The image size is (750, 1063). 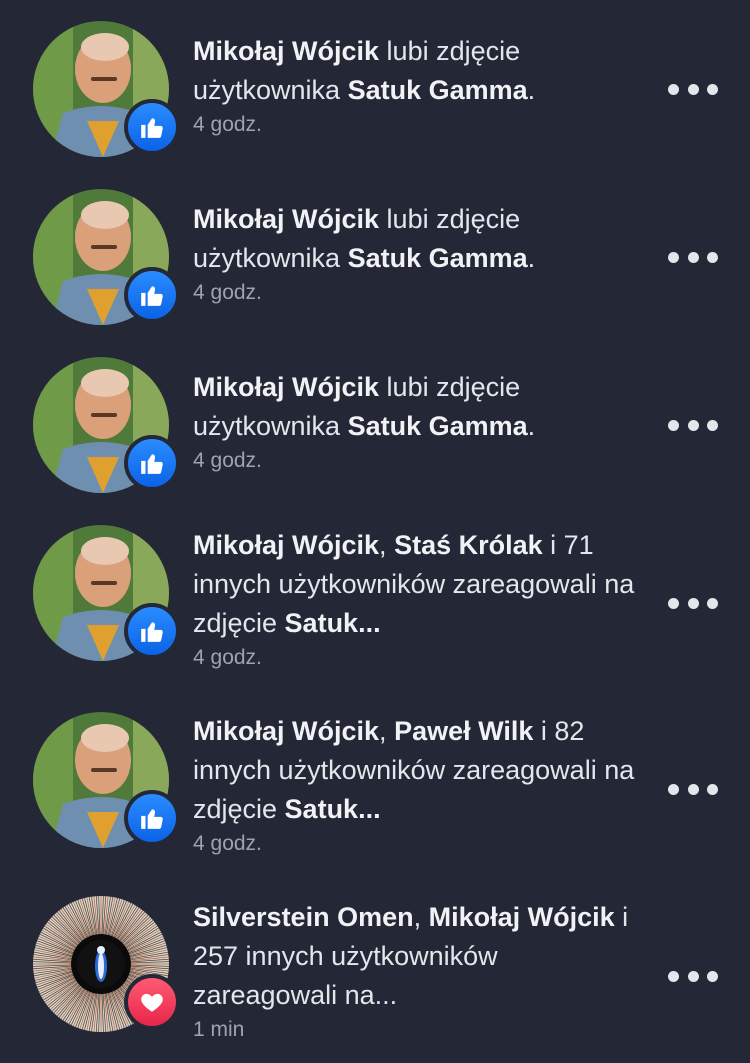 I want to click on user-name: Staś Królak, so click(x=468, y=545).